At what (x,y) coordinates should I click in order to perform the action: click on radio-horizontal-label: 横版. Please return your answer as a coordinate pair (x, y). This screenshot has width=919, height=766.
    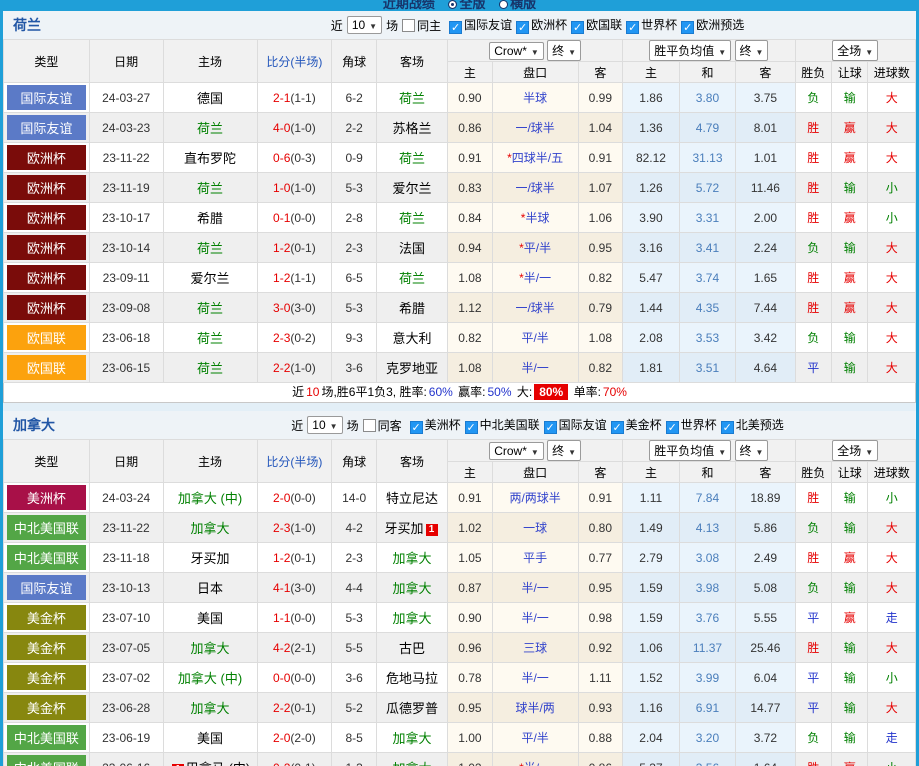
    Looking at the image, I should click on (523, 5).